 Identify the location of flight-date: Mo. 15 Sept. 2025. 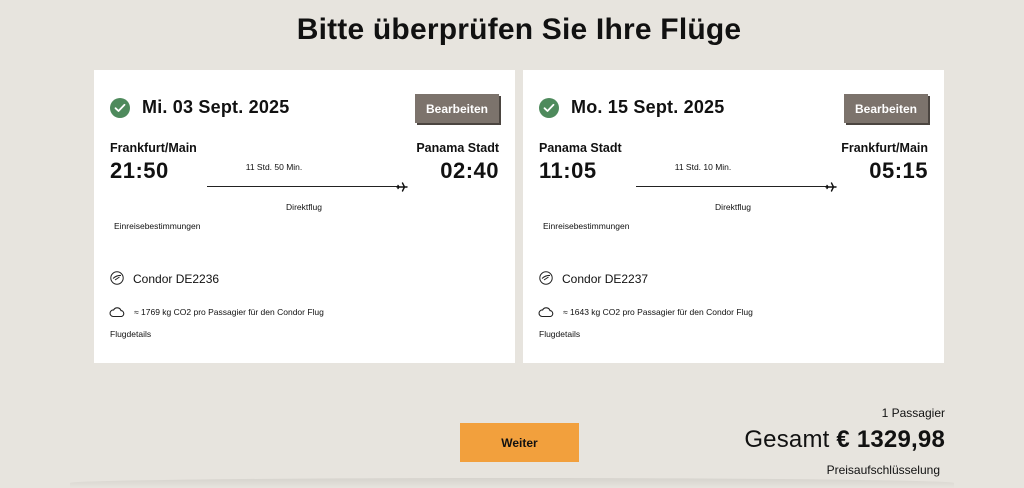
(648, 107).